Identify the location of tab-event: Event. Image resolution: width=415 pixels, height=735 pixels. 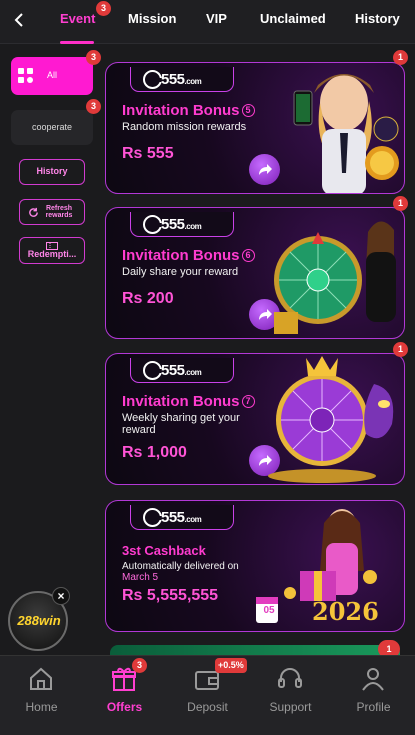
(77, 18).